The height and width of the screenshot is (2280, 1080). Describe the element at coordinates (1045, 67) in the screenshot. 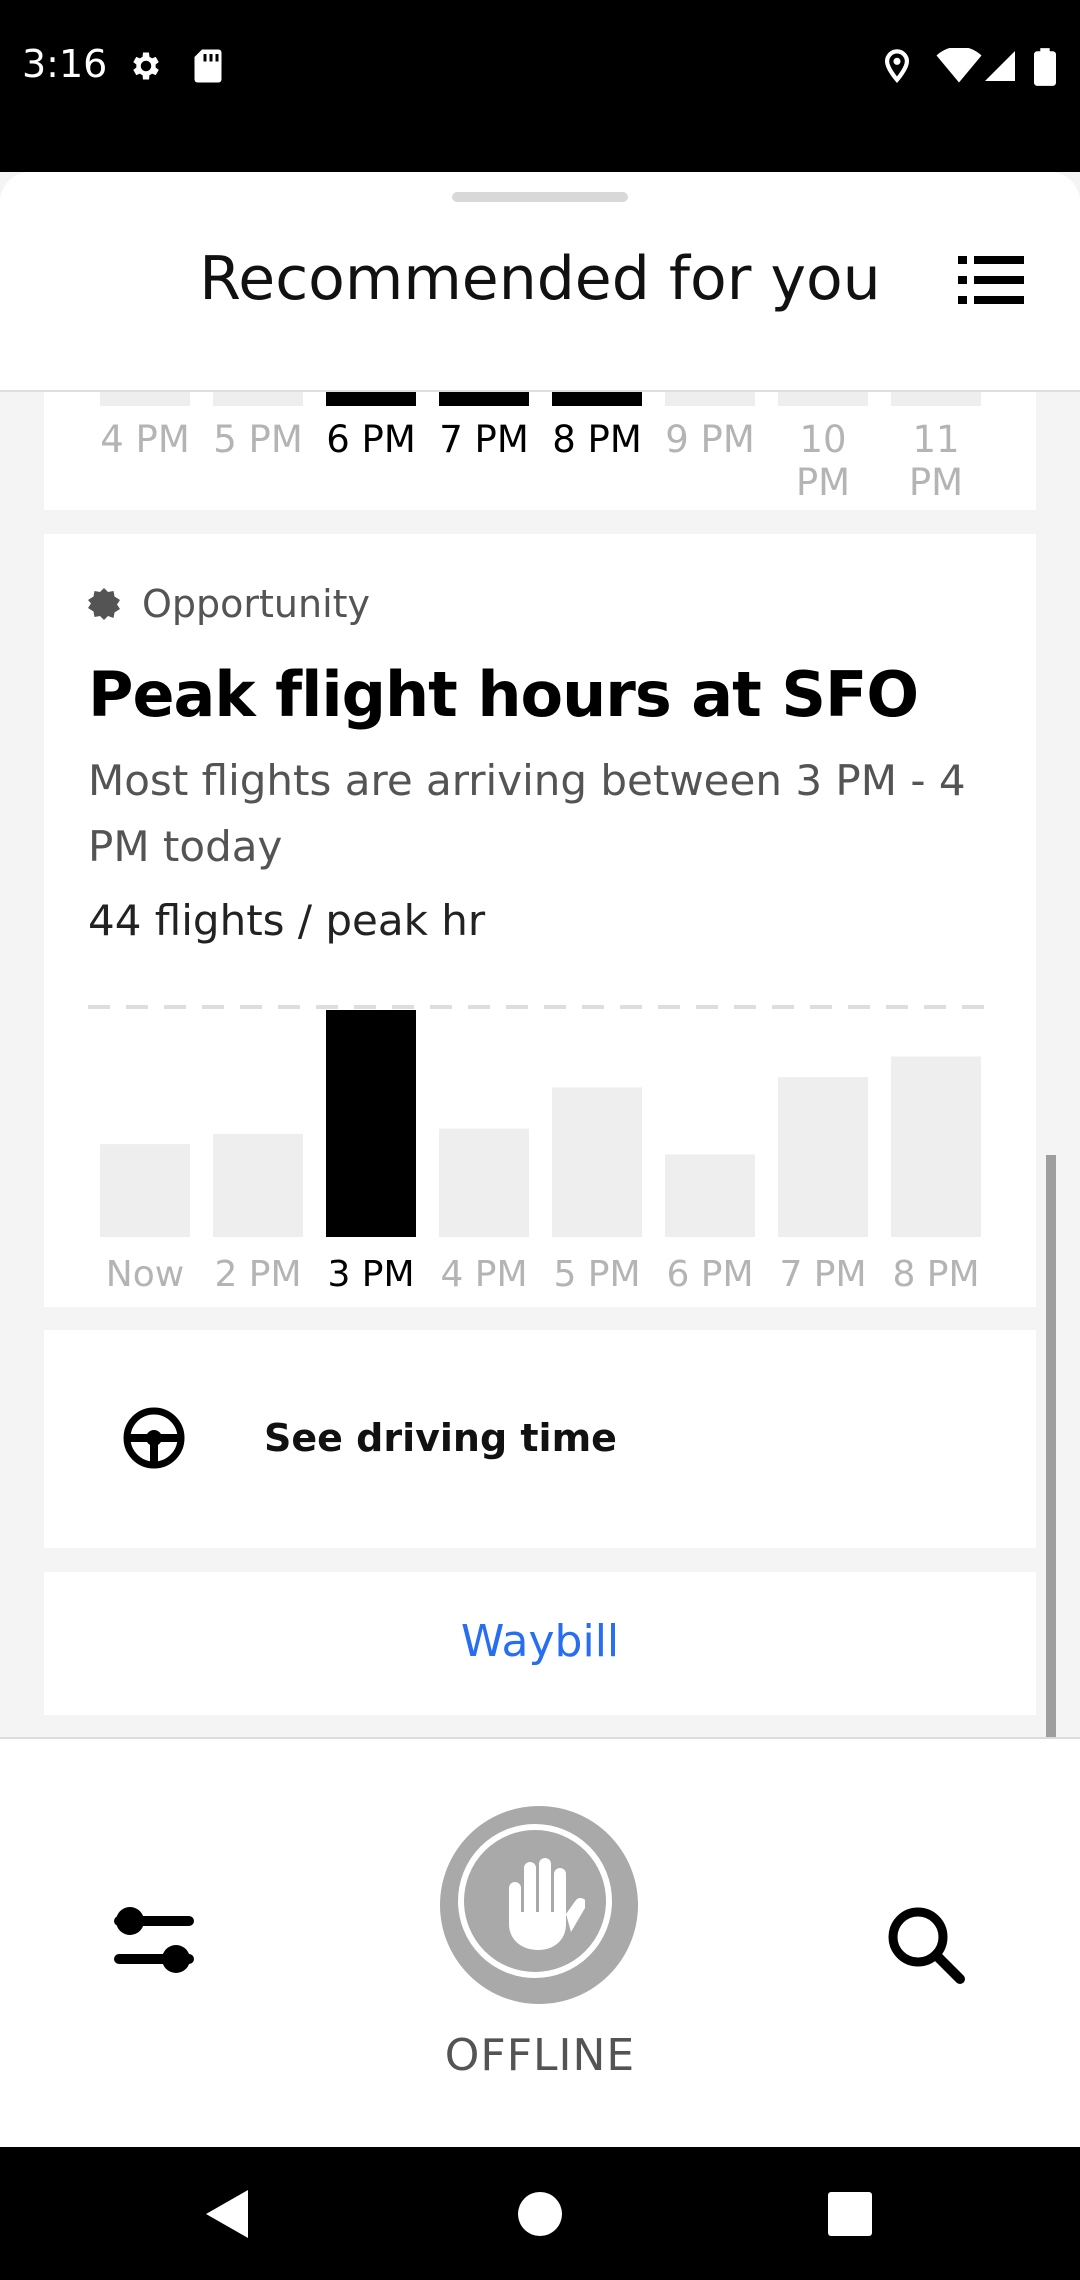

I see `battery-icon` at that location.